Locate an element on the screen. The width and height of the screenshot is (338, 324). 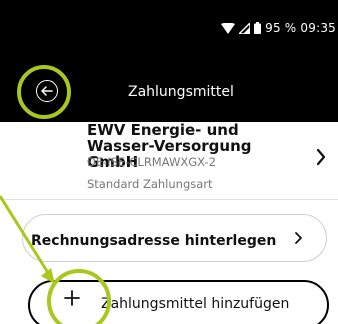
add-payment-method-label: Zahlungsmittel hinzufügen is located at coordinates (195, 304).